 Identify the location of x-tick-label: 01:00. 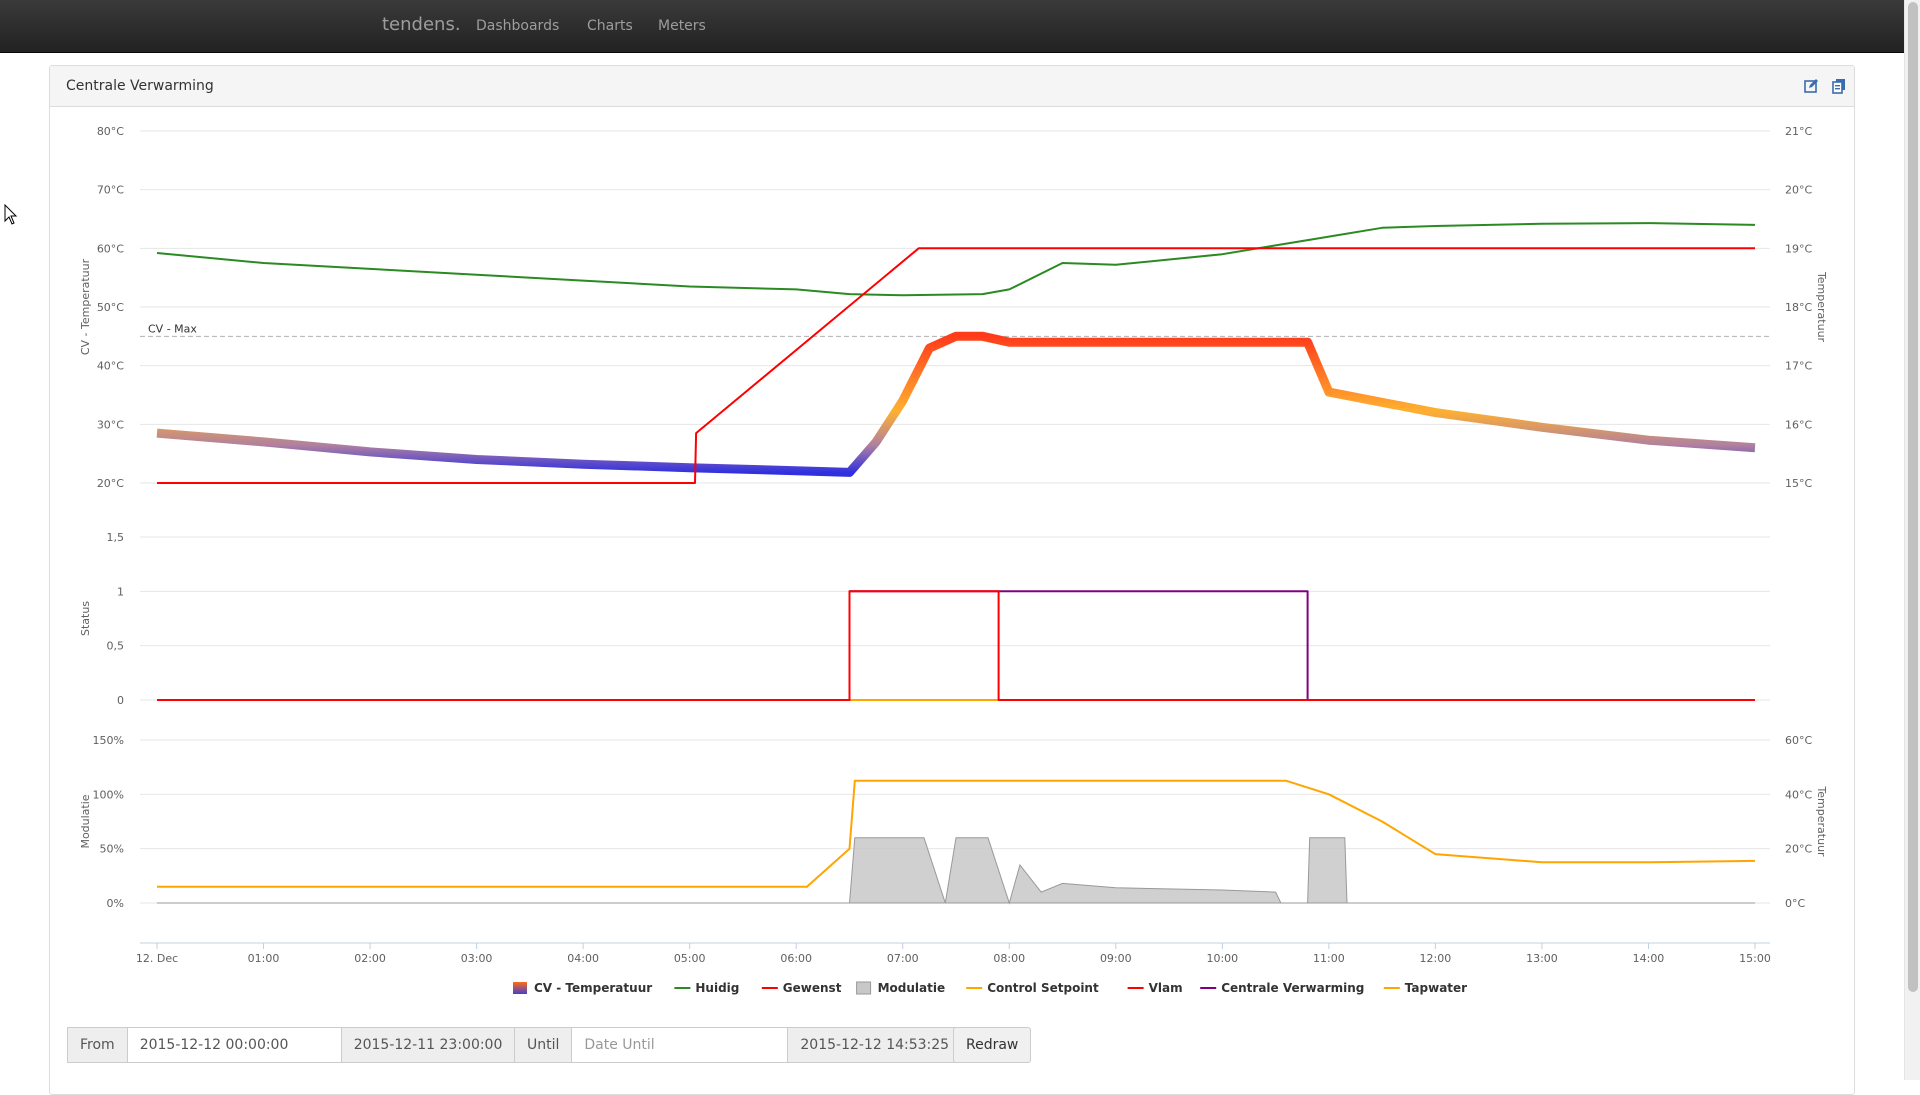
(264, 958).